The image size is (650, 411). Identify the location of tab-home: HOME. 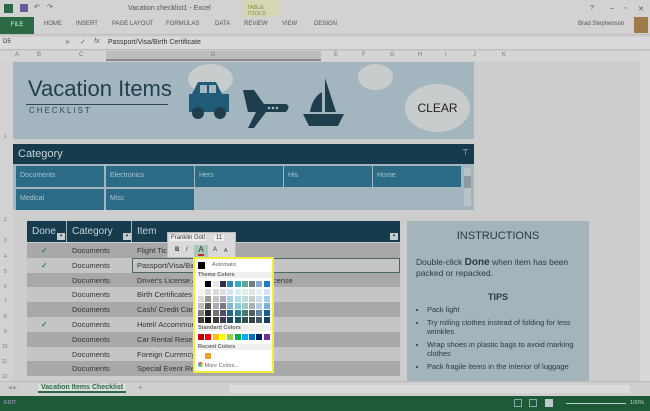
(53, 24).